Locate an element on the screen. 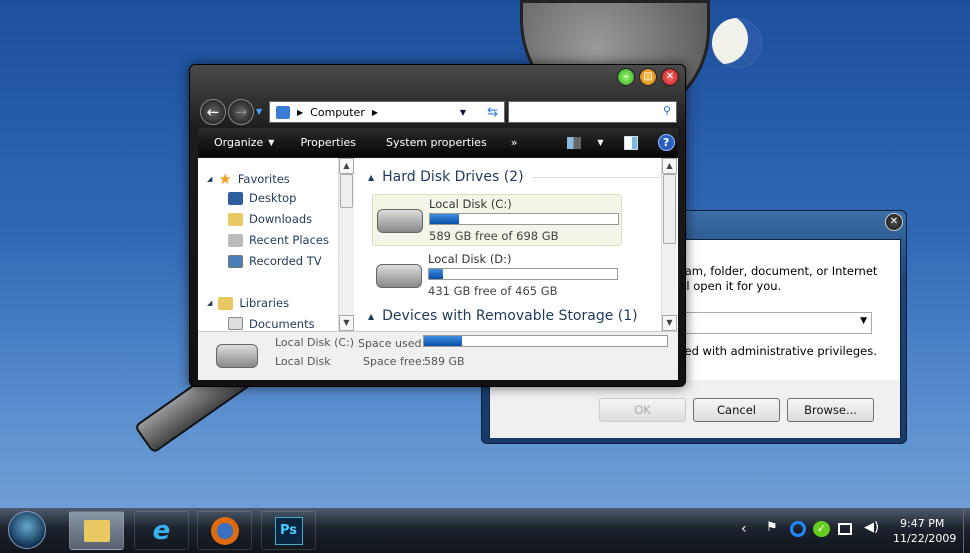 This screenshot has width=970, height=553. search-input: ⚲ is located at coordinates (592, 112).